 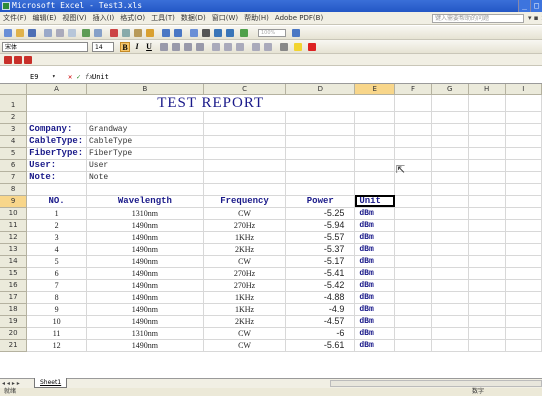 What do you see at coordinates (104, 18) in the screenshot?
I see `menu-insert: 插入(I)` at bounding box center [104, 18].